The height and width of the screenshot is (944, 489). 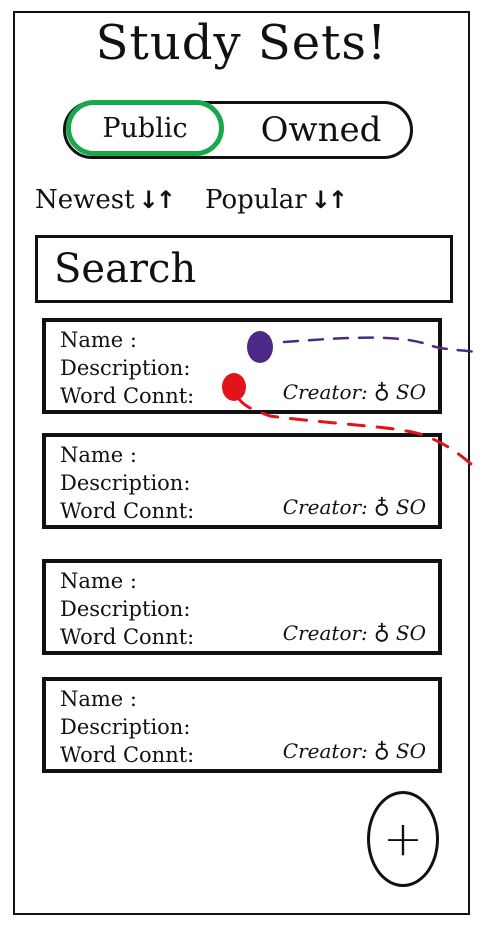 I want to click on search-input, so click(x=244, y=269).